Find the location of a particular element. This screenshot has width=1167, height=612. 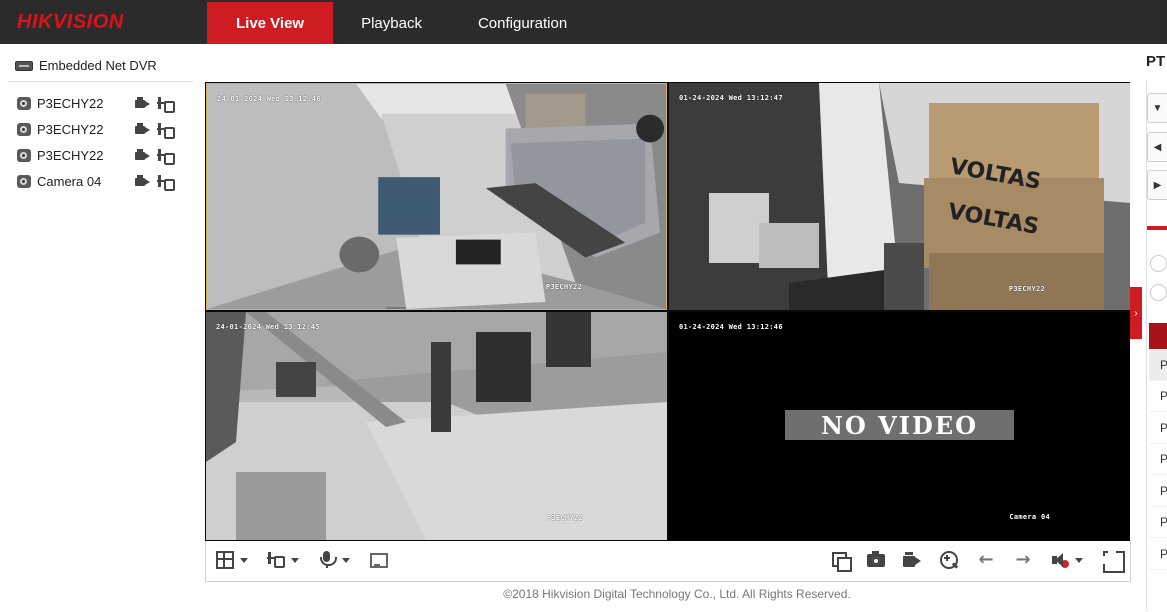

light-icon is located at coordinates (1158, 263).